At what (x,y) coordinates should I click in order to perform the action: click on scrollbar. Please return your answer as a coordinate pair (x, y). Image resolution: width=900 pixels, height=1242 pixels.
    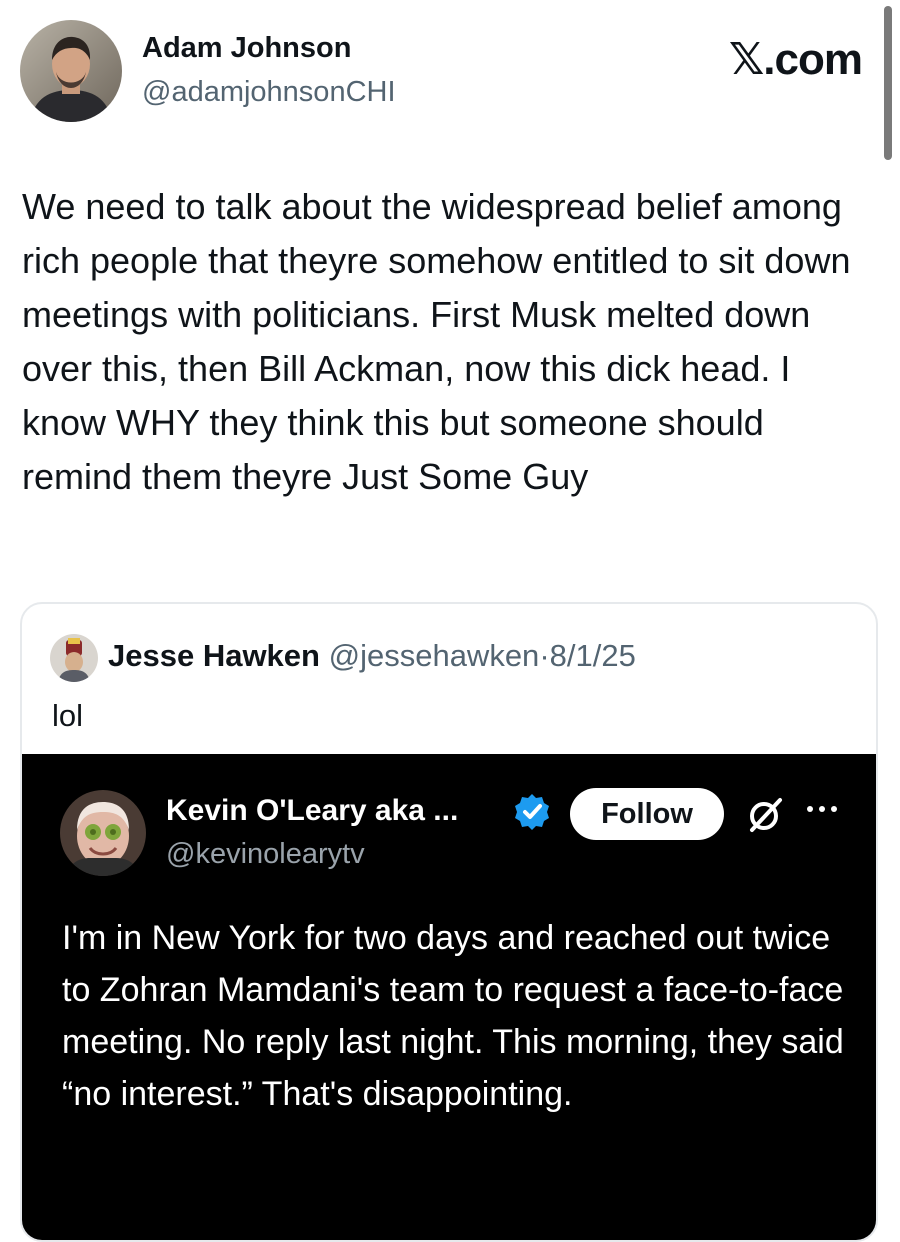
    Looking at the image, I should click on (888, 83).